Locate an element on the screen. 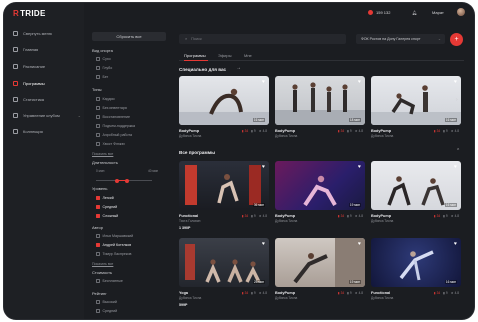  filter-sport-option: Сухо is located at coordinates (103, 59).